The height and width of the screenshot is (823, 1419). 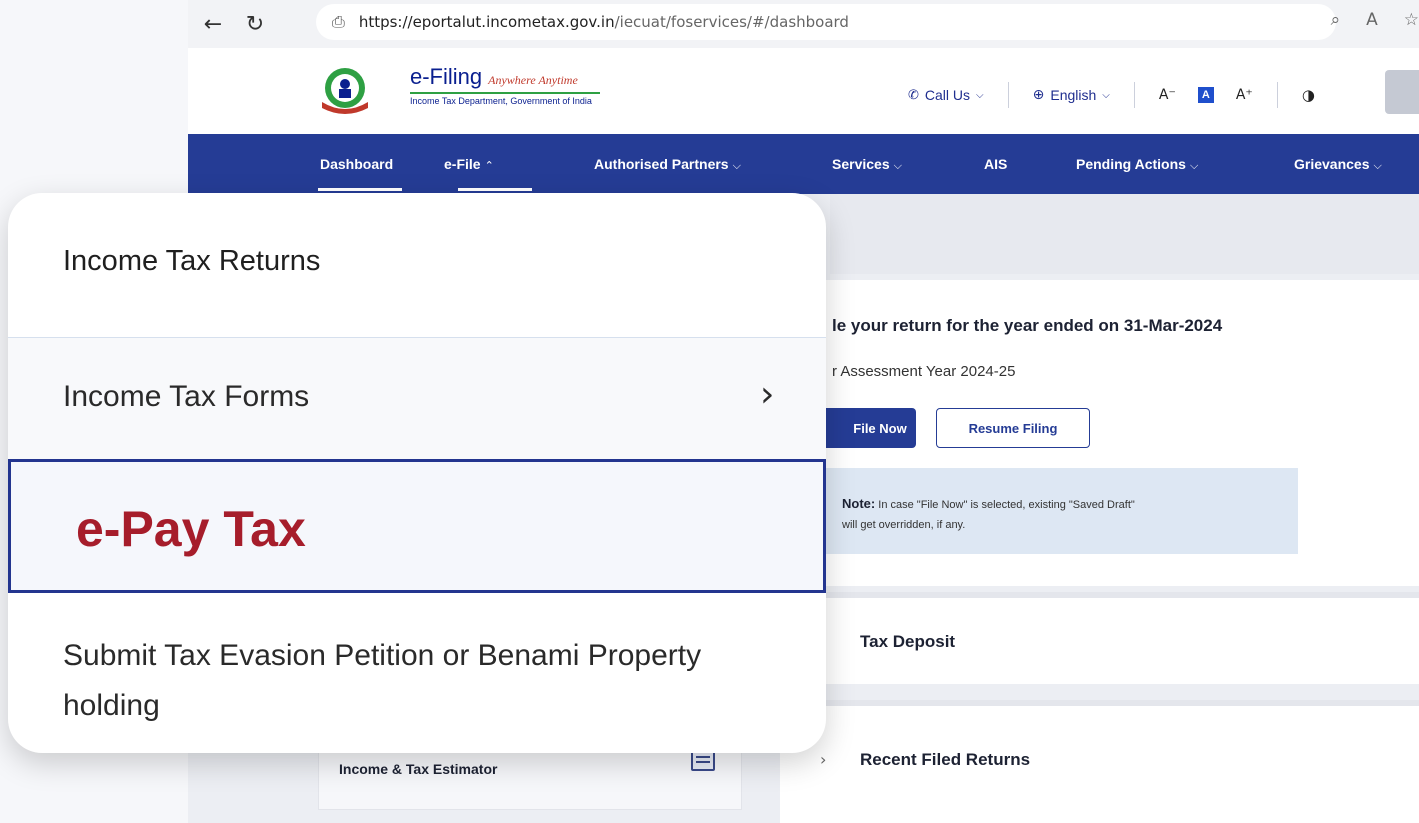 I want to click on nav-pending-actions: Pending Actions ⌵, so click(x=1137, y=164).